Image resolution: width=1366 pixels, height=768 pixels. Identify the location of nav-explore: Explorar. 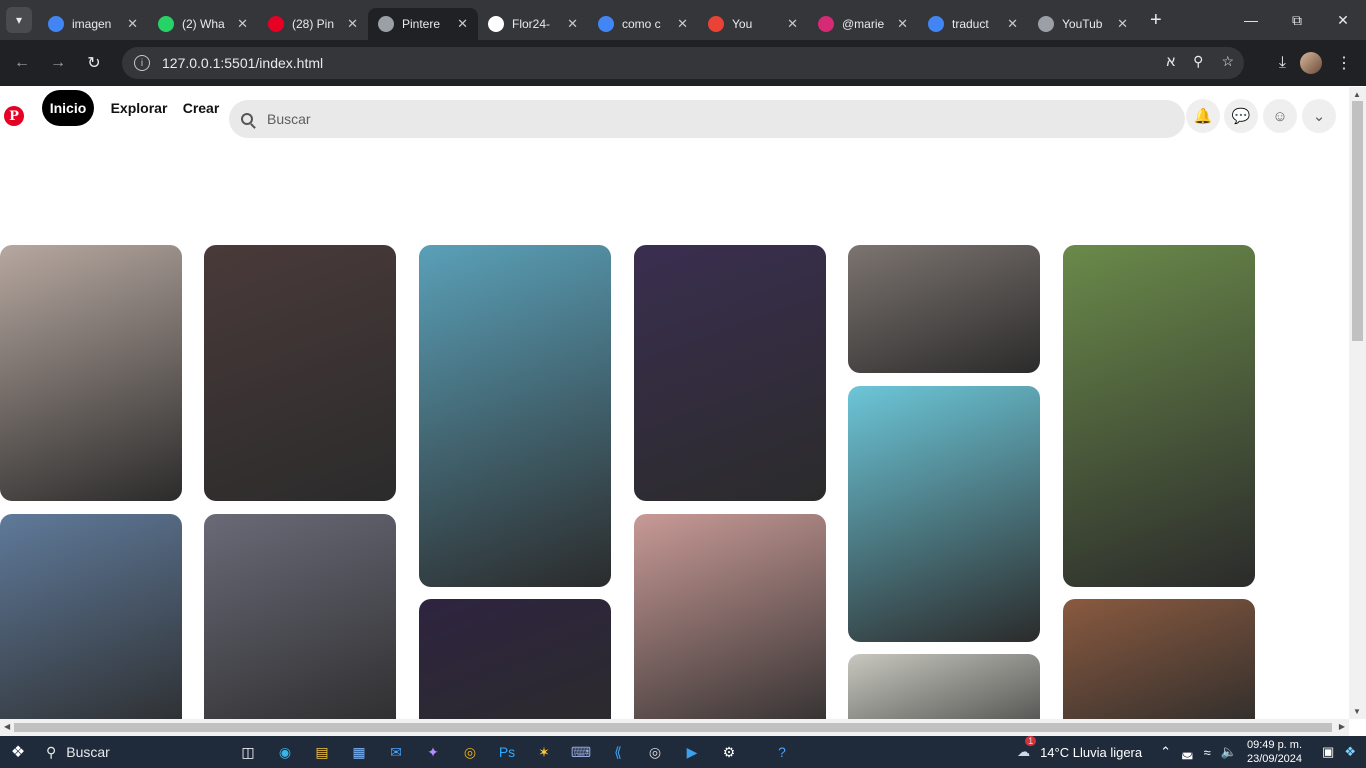
(139, 108).